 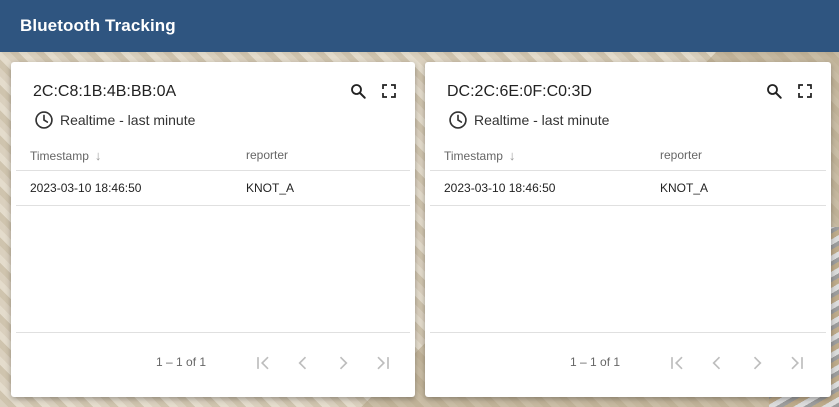 What do you see at coordinates (419, 26) in the screenshot?
I see `app-header: Bluetooth Tracking` at bounding box center [419, 26].